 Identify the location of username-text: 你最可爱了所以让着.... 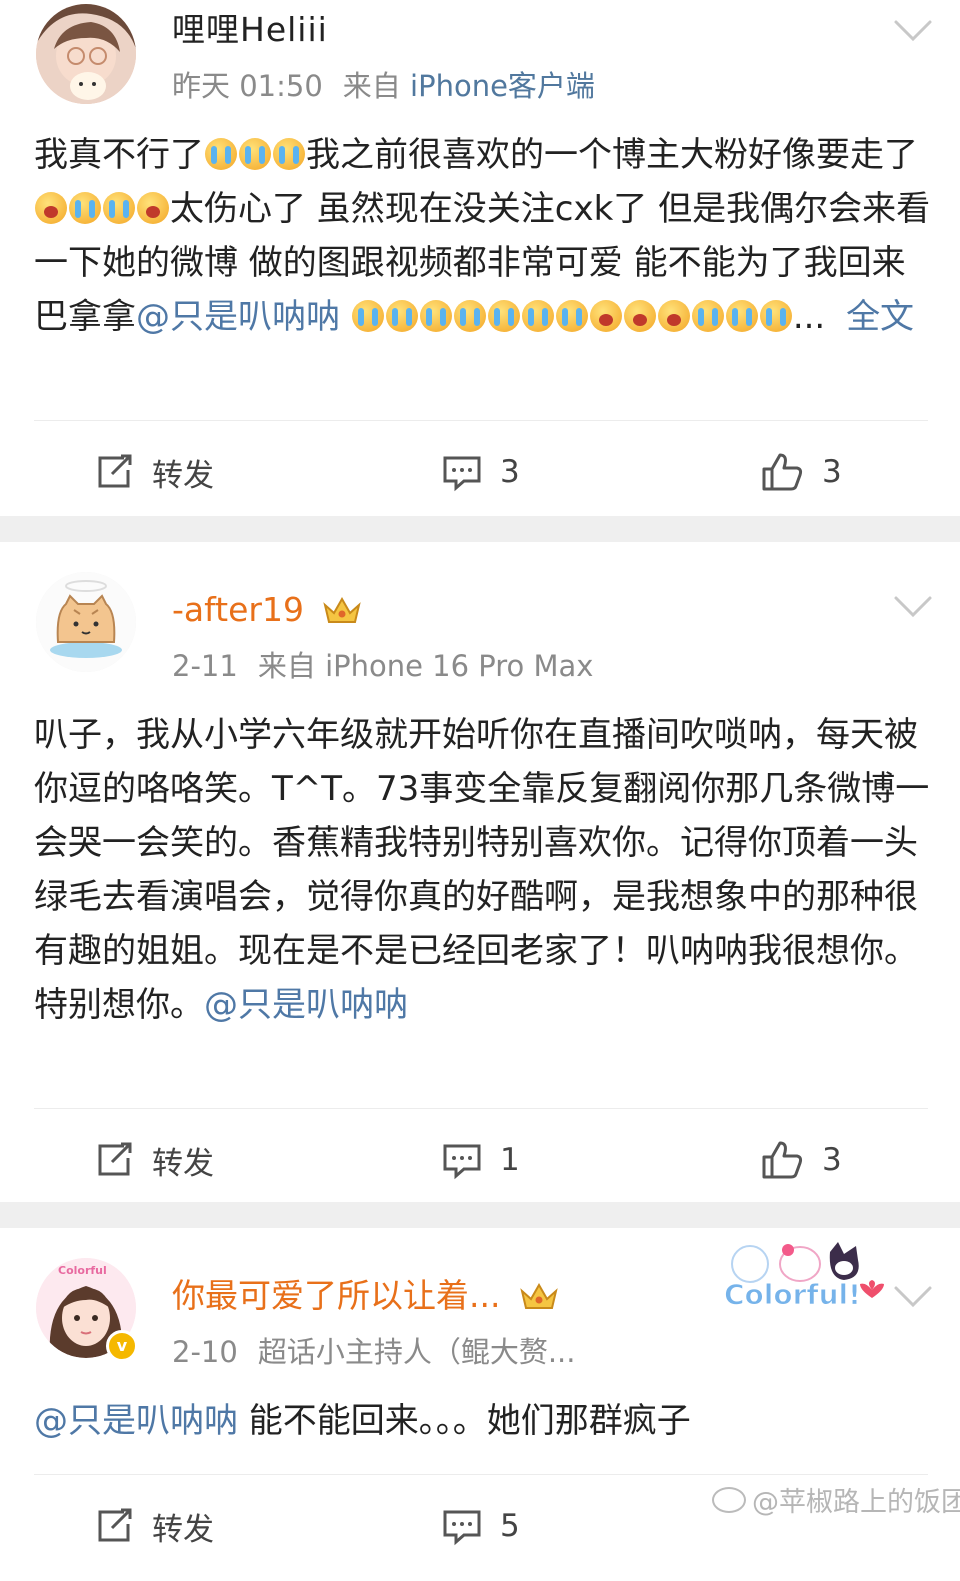
(336, 1295).